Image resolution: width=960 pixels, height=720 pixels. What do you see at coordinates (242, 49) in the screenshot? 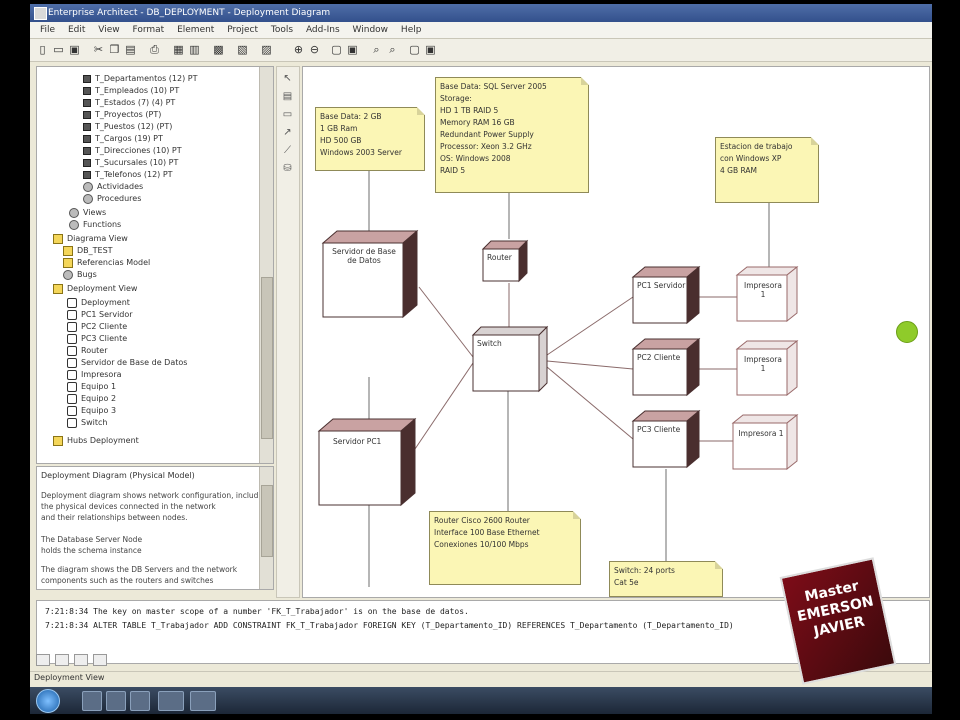
I see `align-icon: ▧` at bounding box center [242, 49].